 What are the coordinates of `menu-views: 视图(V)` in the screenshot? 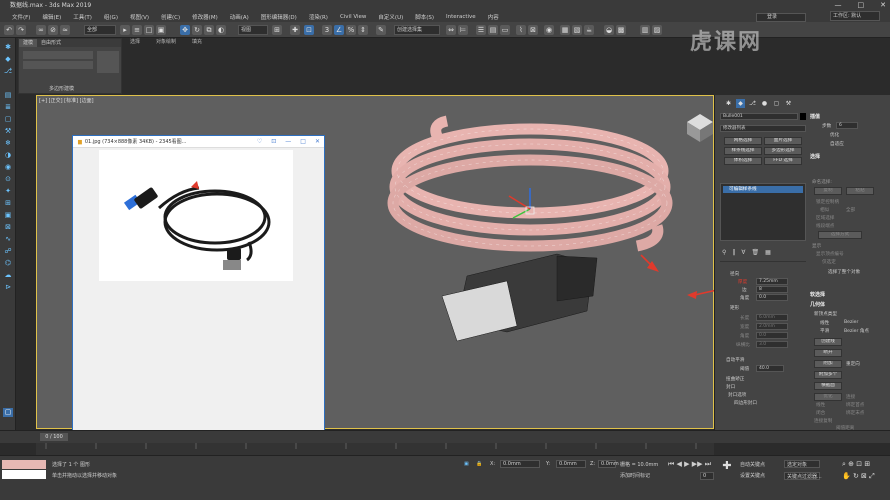 It's located at (139, 17).